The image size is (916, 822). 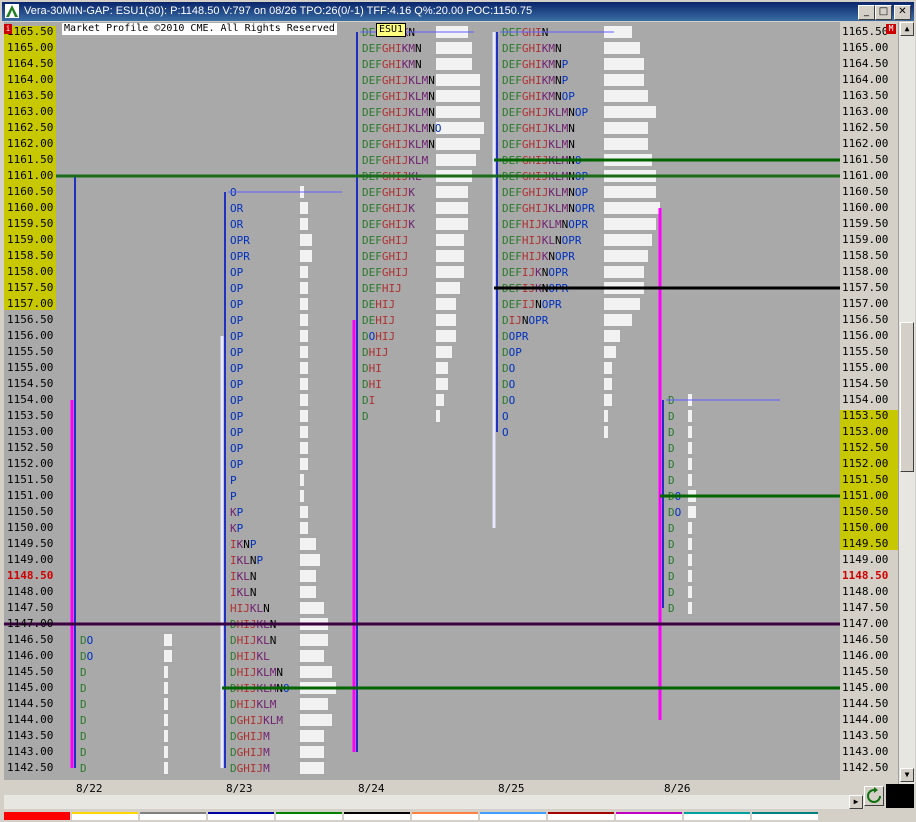 I want to click on tpo-row: OPR, so click(x=240, y=240).